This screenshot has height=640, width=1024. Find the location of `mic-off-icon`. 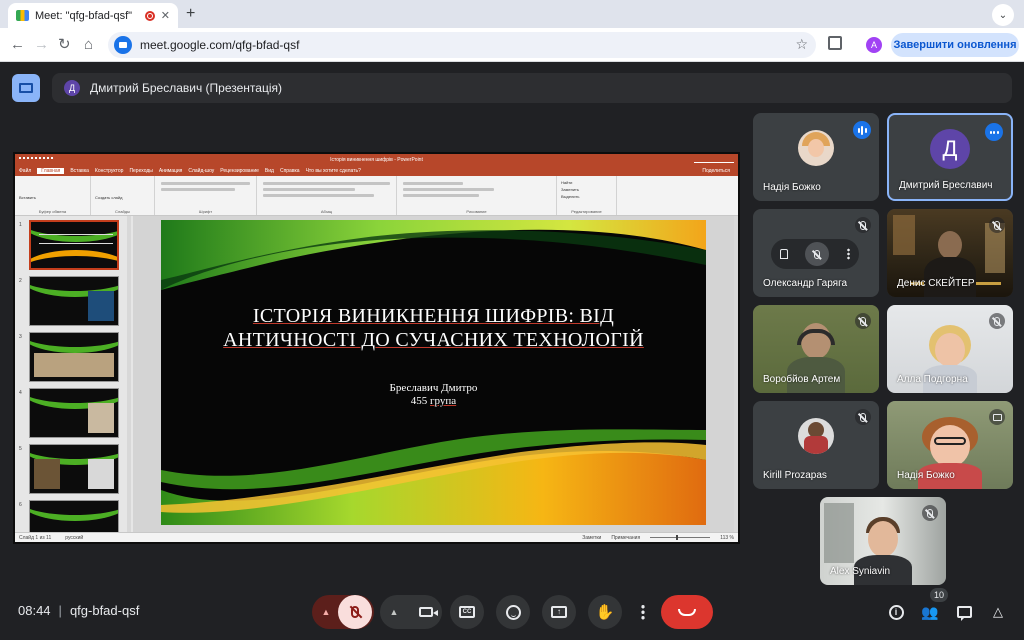

mic-off-icon is located at coordinates (817, 254).